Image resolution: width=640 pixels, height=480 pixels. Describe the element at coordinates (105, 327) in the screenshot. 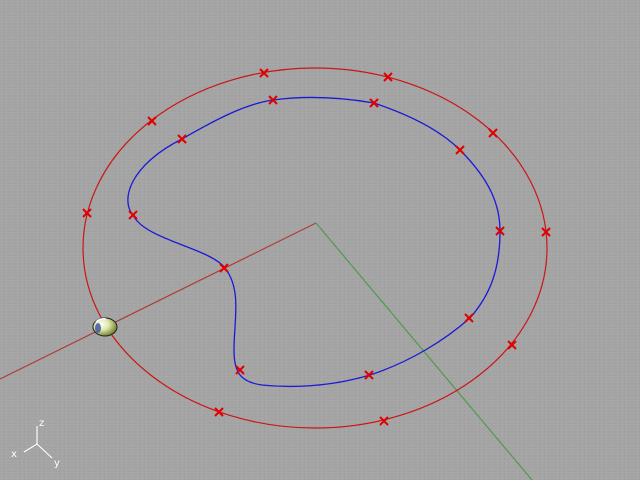

I see `ball-handle-icon` at that location.